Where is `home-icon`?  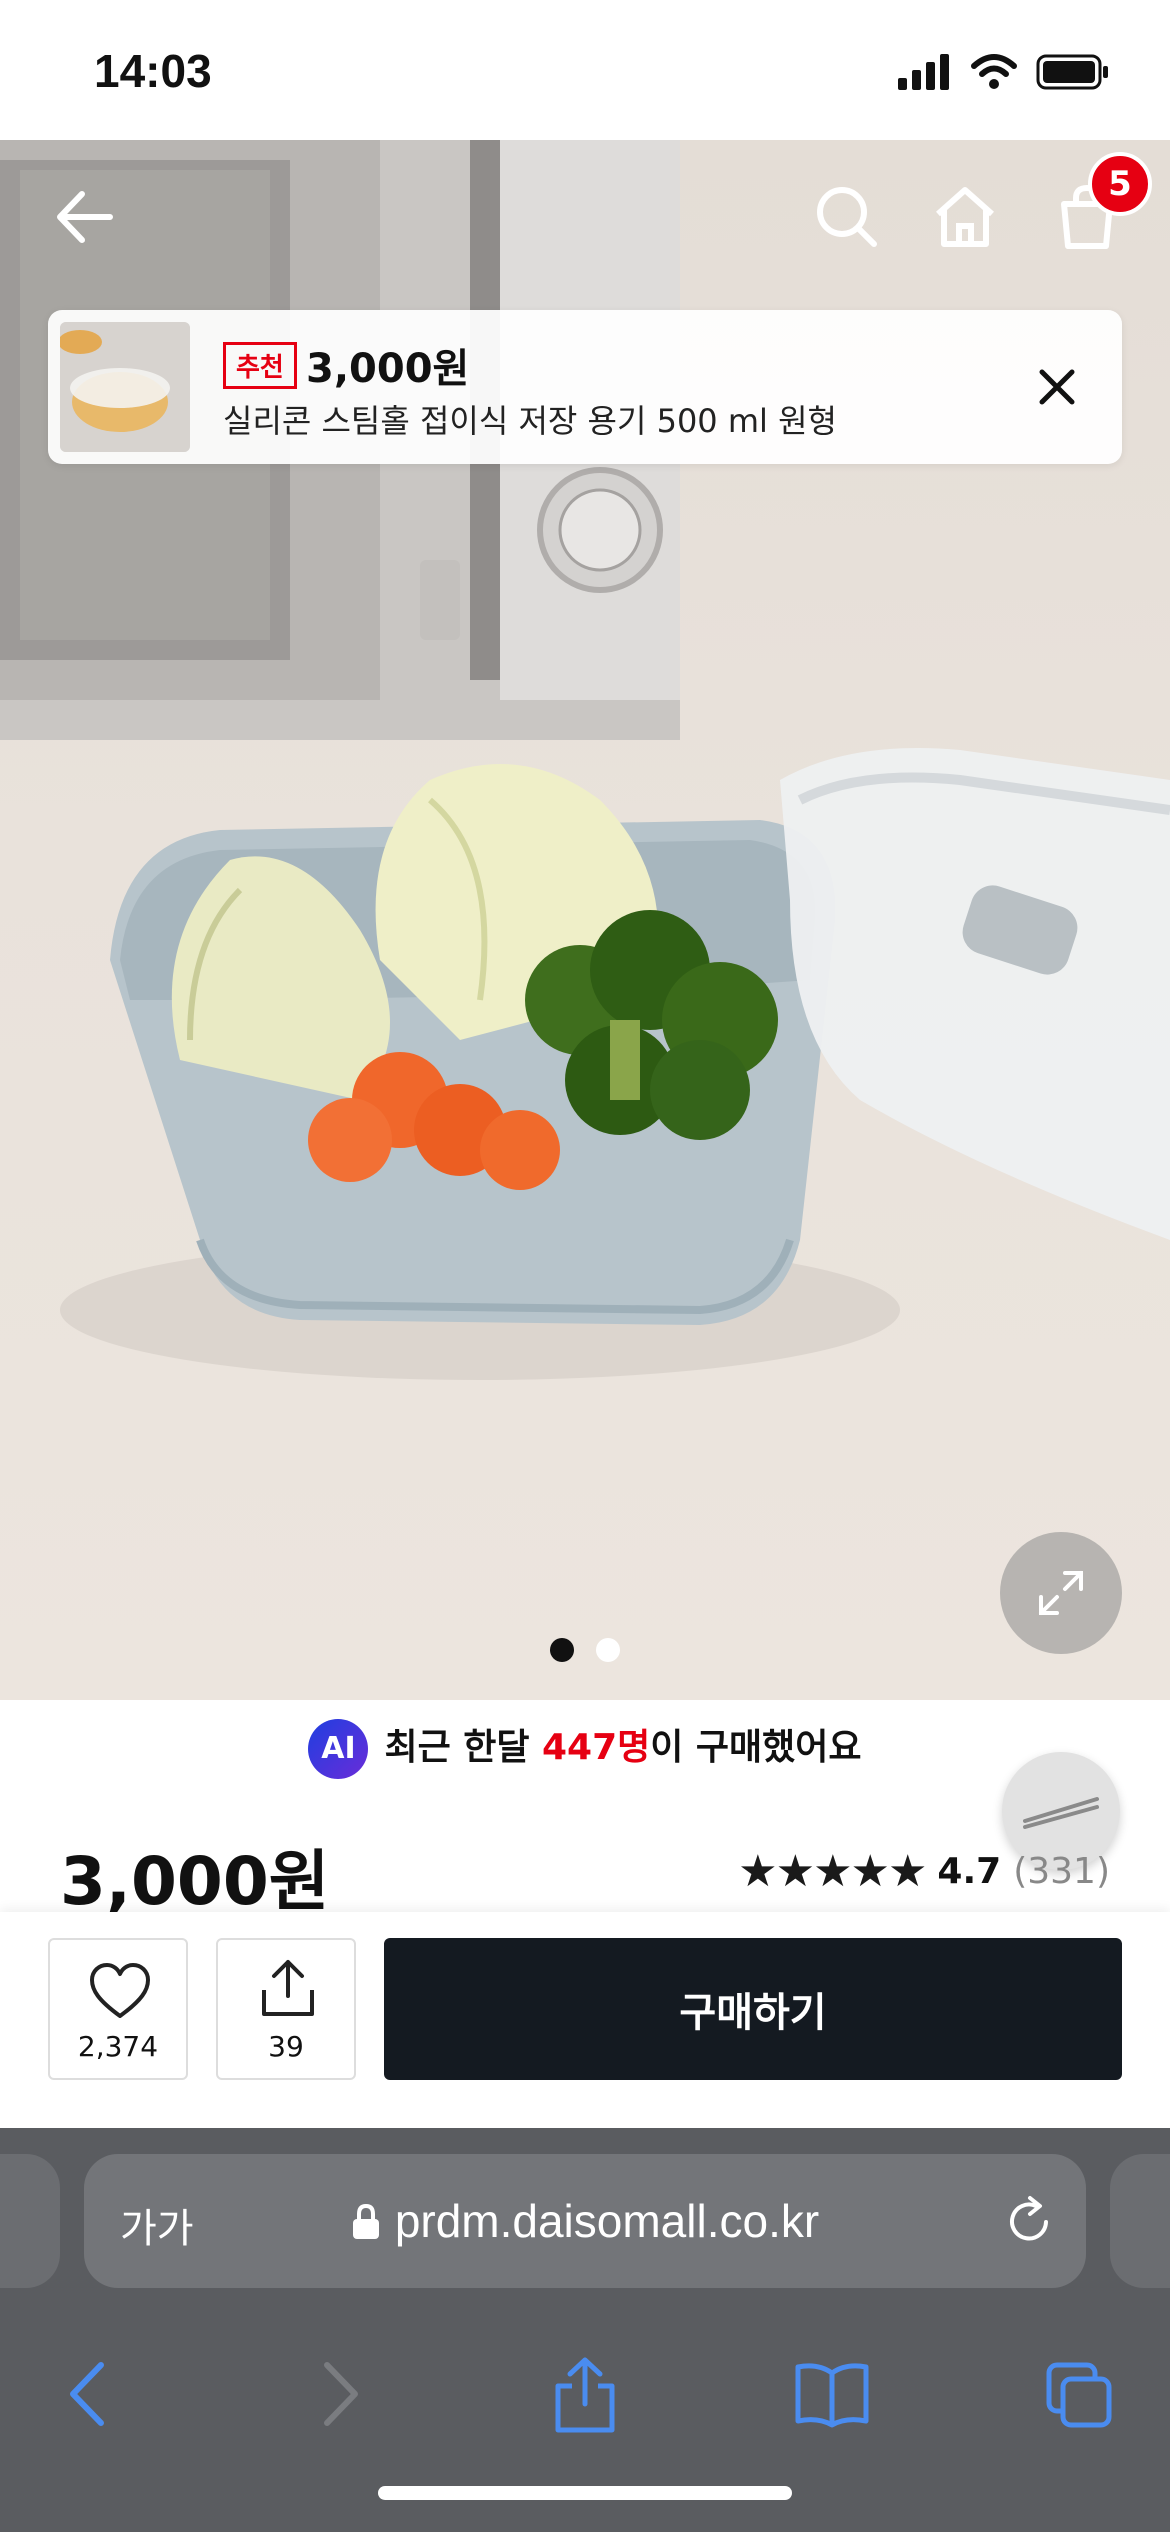 home-icon is located at coordinates (965, 217).